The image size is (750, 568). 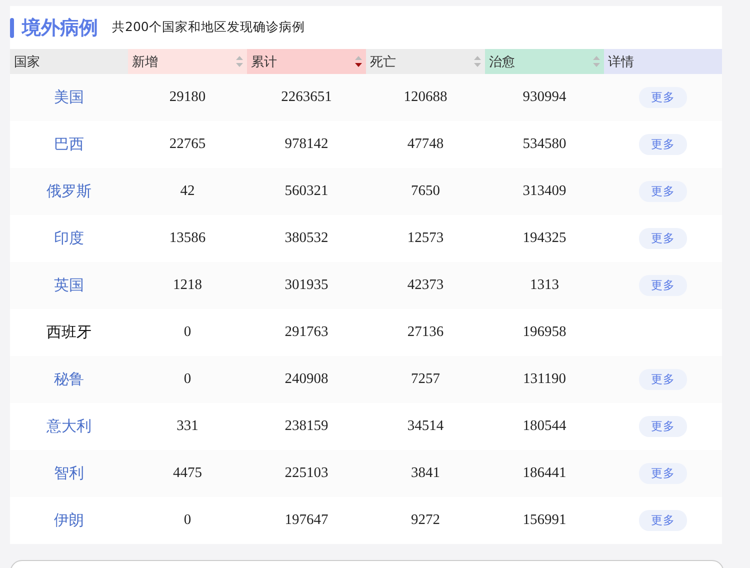 I want to click on column-header: 治愈, so click(x=544, y=61).